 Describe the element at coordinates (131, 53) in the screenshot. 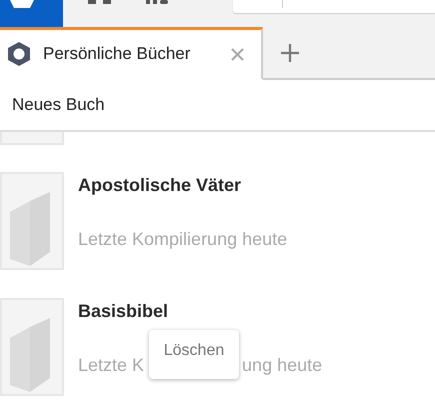

I see `tab: Persönliche Bücher` at that location.